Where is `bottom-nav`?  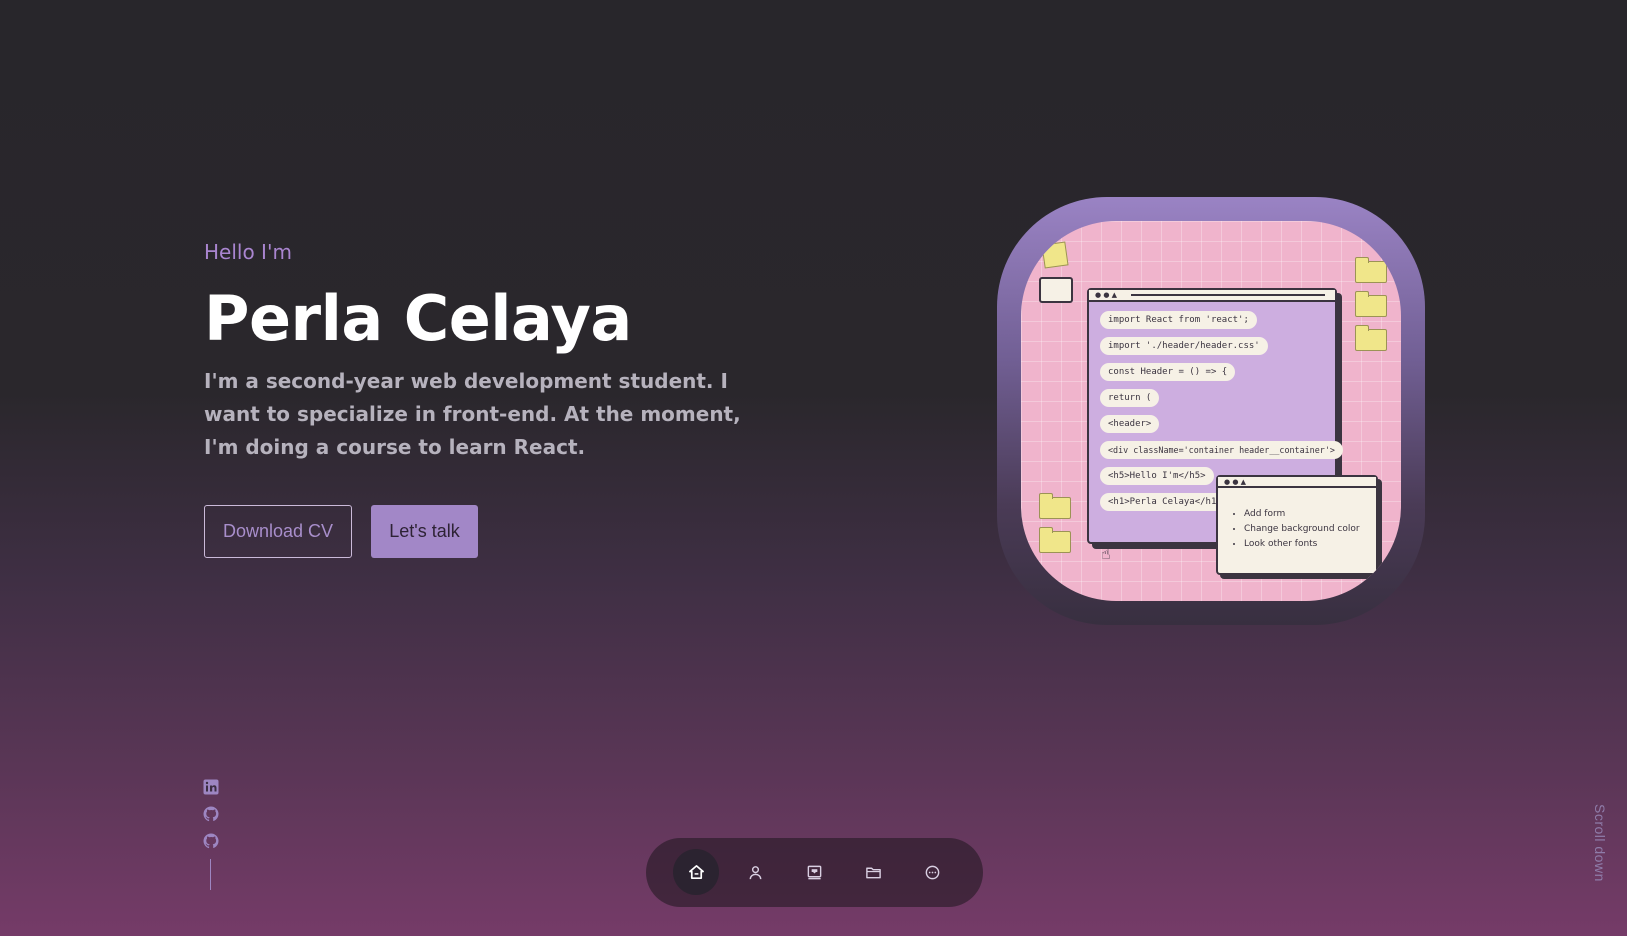
bottom-nav is located at coordinates (814, 872).